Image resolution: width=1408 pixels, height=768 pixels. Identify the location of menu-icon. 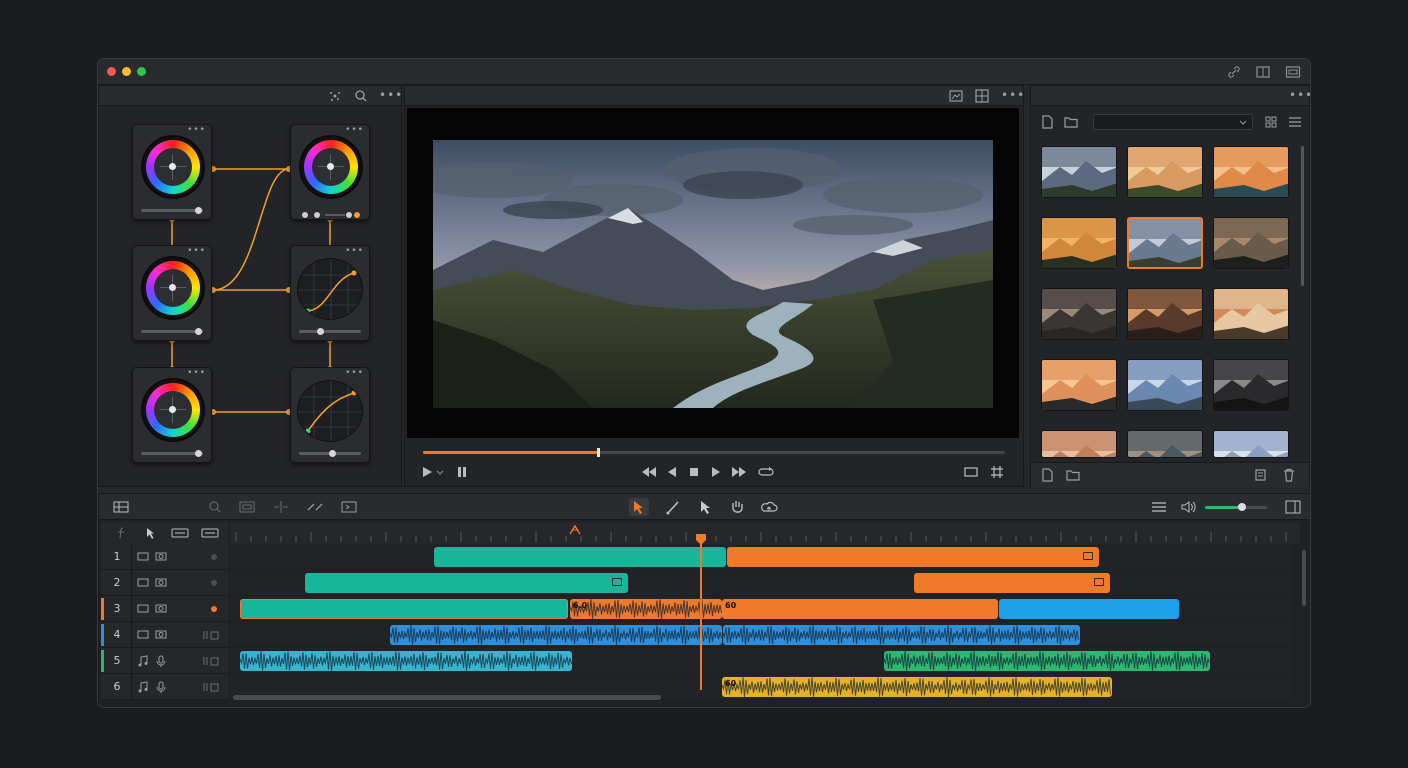
(1159, 507).